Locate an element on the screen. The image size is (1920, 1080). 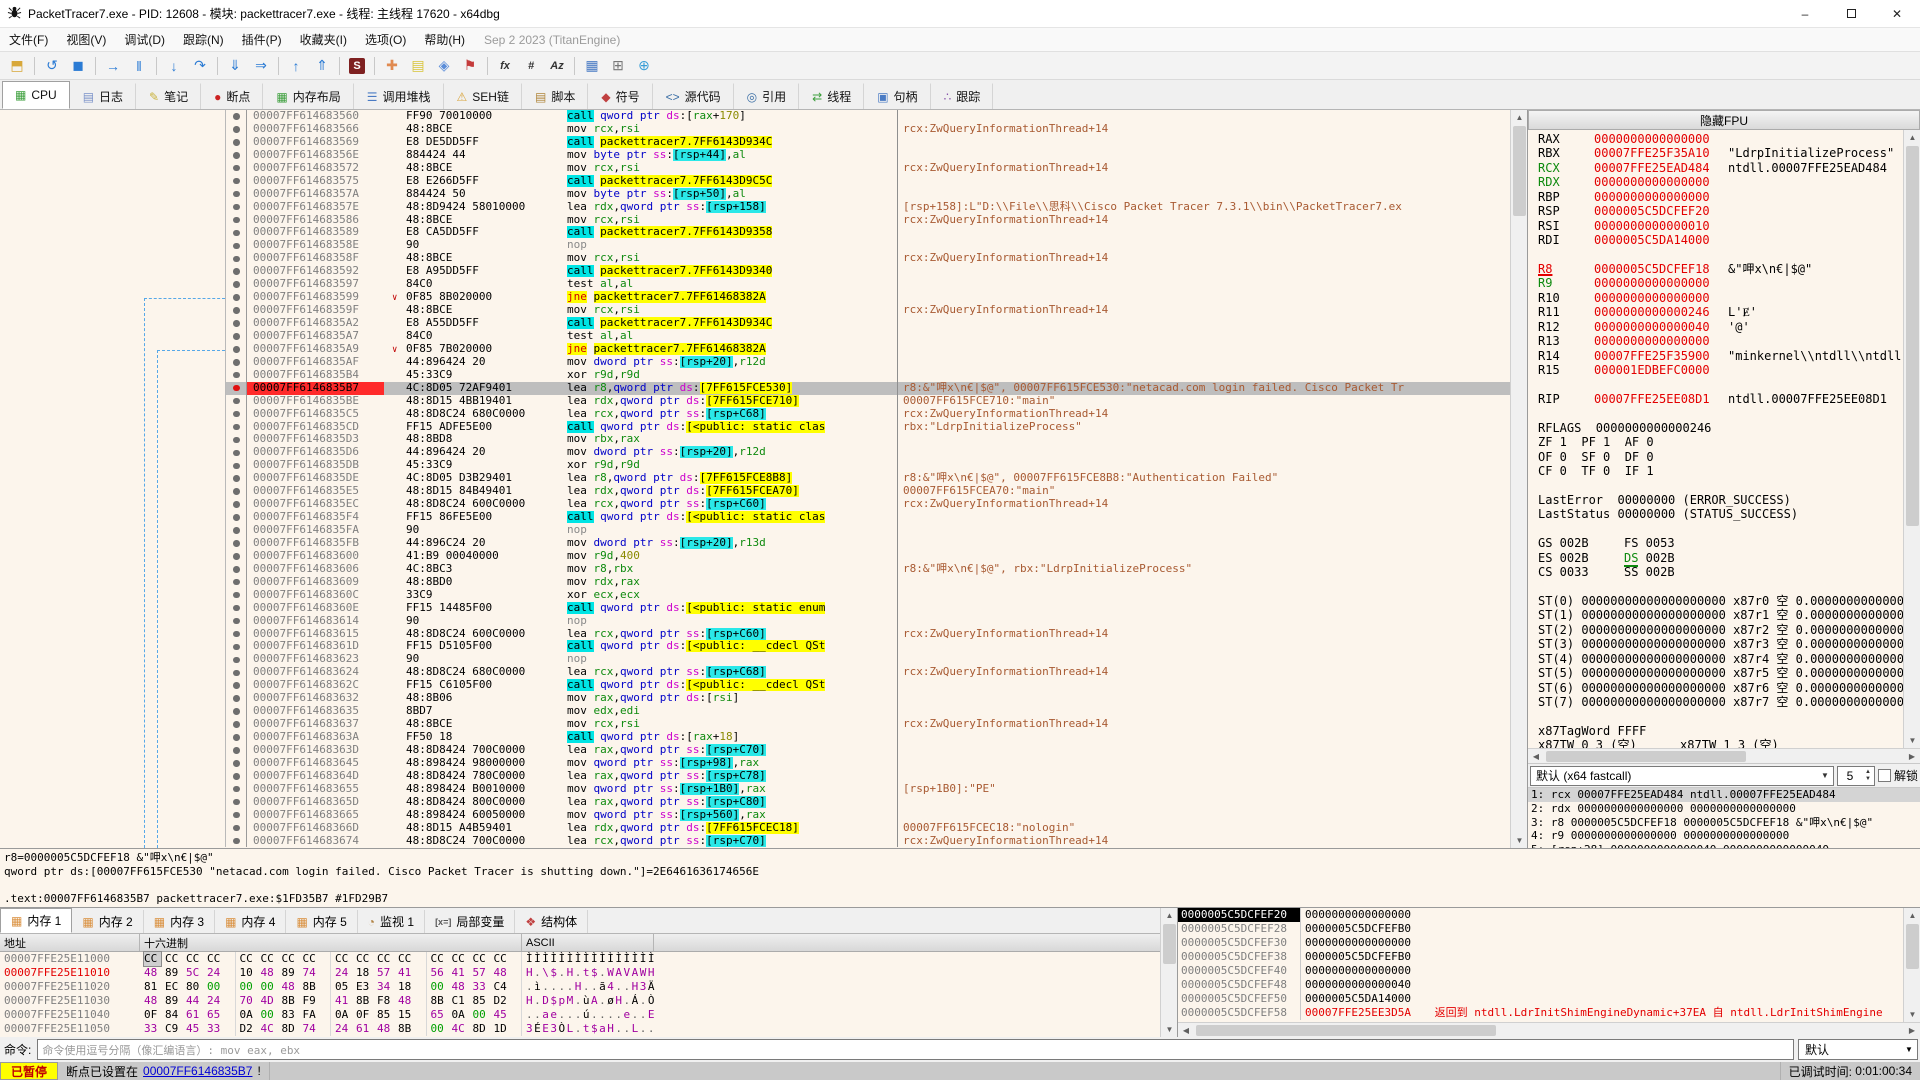
address-cell: 00007FF6146835B4 is located at coordinates (315, 375).